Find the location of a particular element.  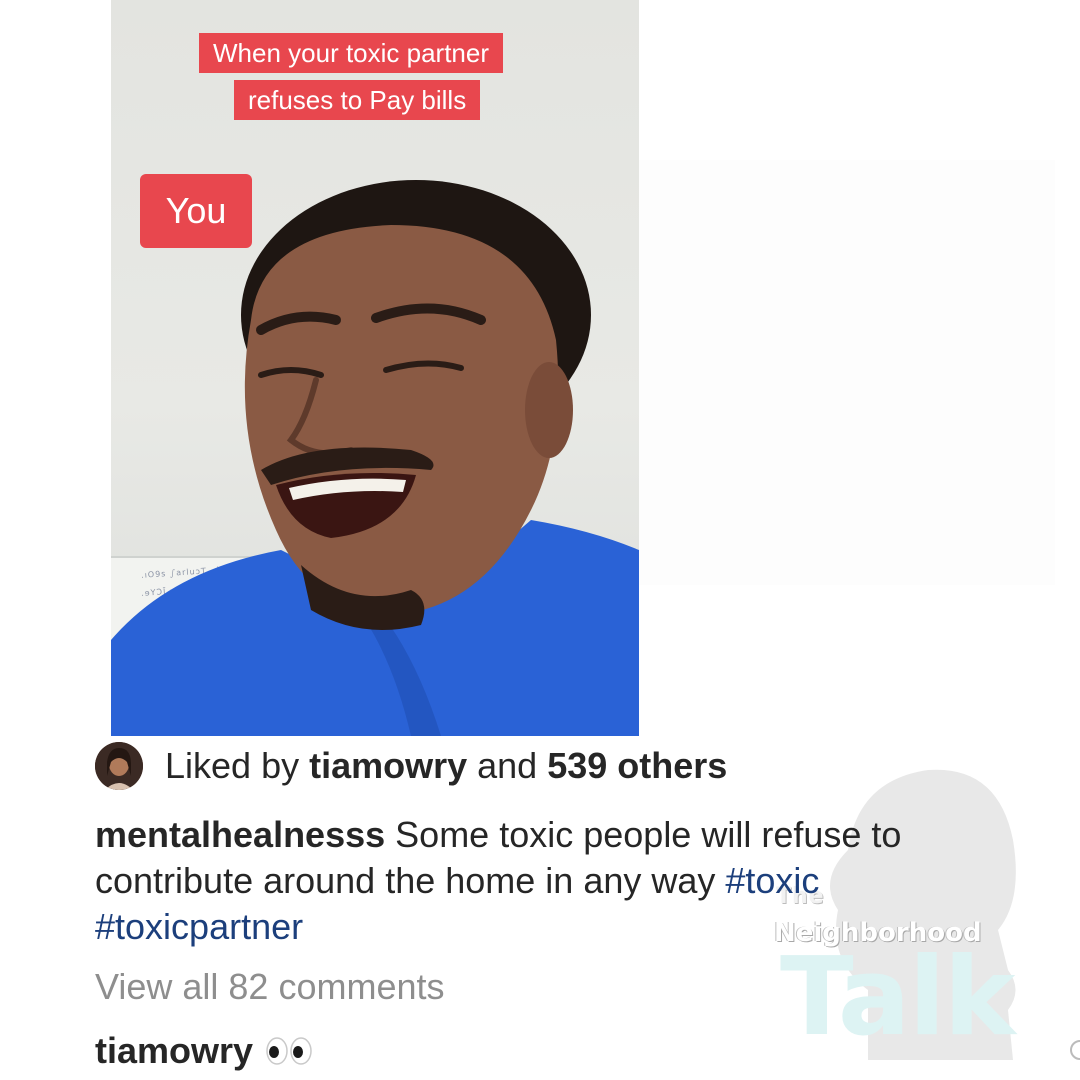

comment-row: tiamowry is located at coordinates (204, 1051).